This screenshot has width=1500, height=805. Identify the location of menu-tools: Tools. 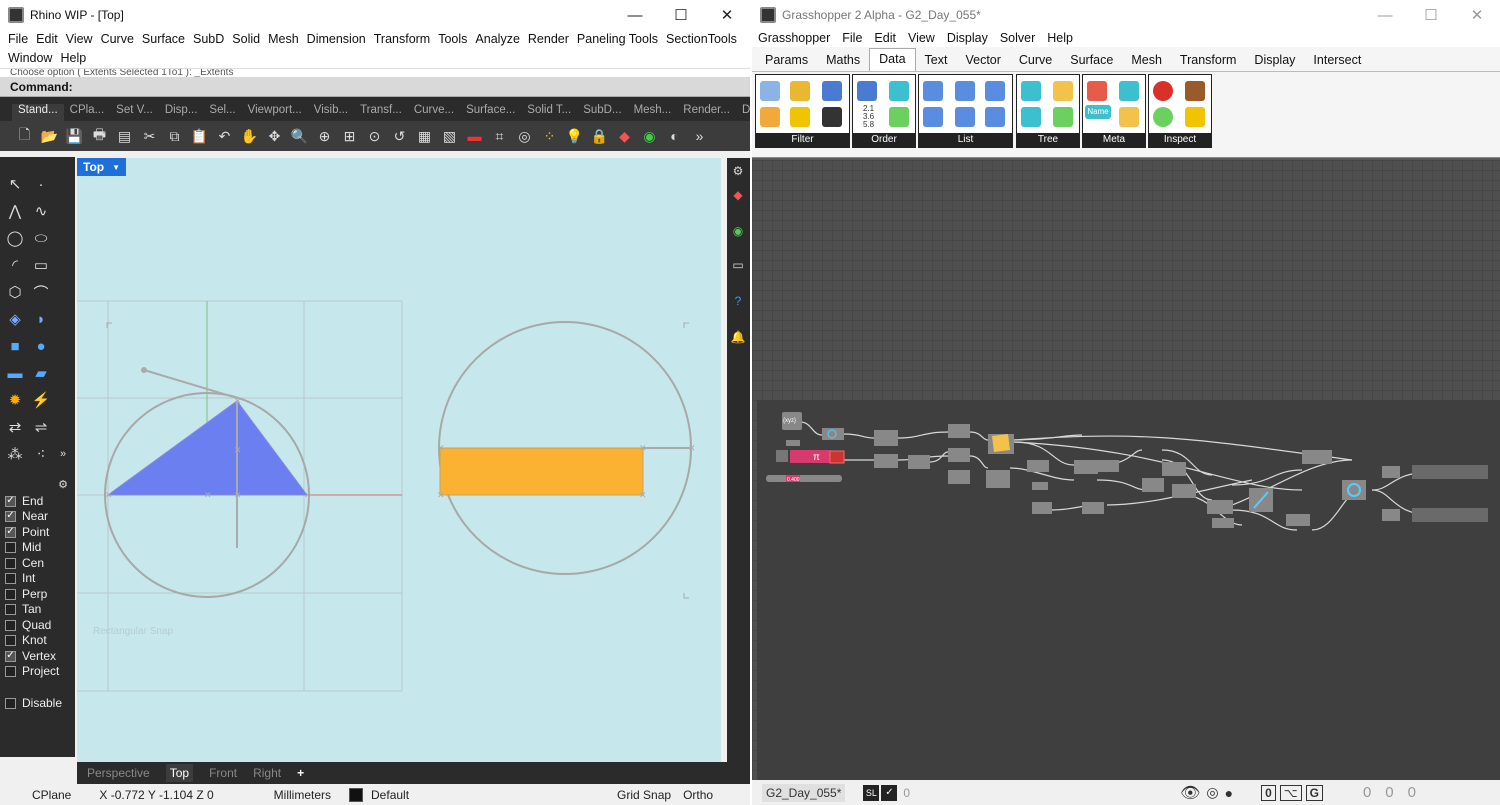
(452, 39).